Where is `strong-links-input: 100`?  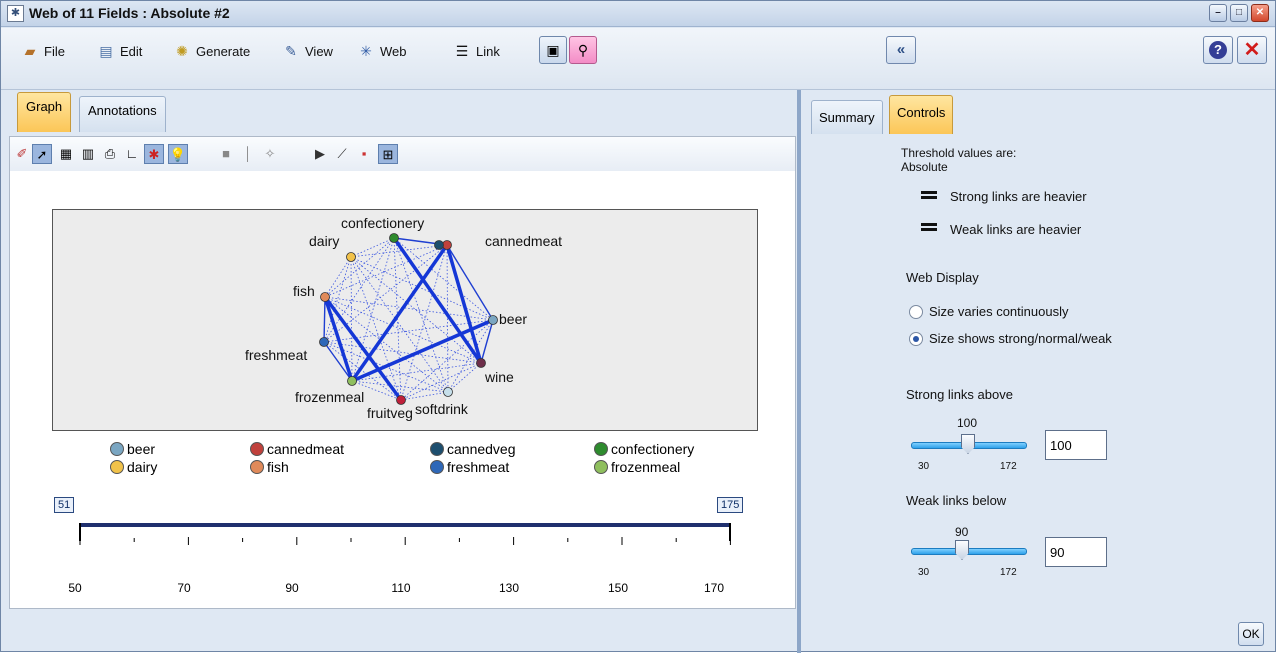
strong-links-input: 100 is located at coordinates (1076, 445).